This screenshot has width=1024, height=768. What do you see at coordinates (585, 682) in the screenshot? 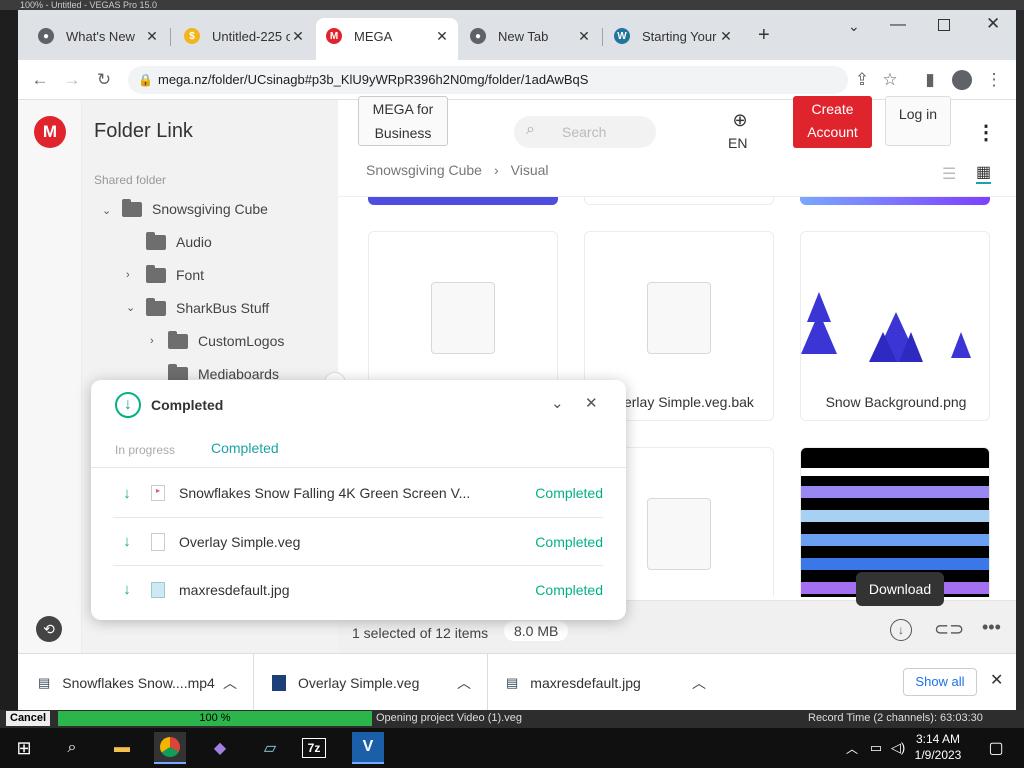
I see `download-name: maxresdefault.jpg` at bounding box center [585, 682].